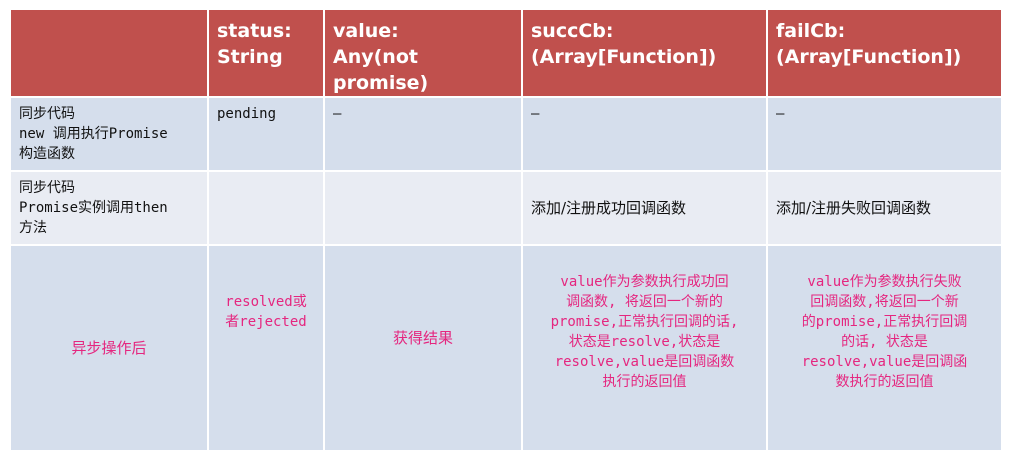 This screenshot has width=1009, height=452. Describe the element at coordinates (109, 53) in the screenshot. I see `header-cell-empty` at that location.